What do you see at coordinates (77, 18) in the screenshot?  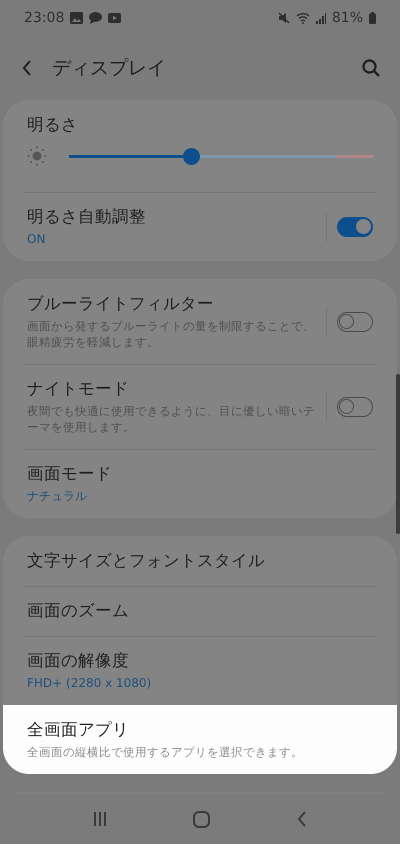 I see `image-icon` at bounding box center [77, 18].